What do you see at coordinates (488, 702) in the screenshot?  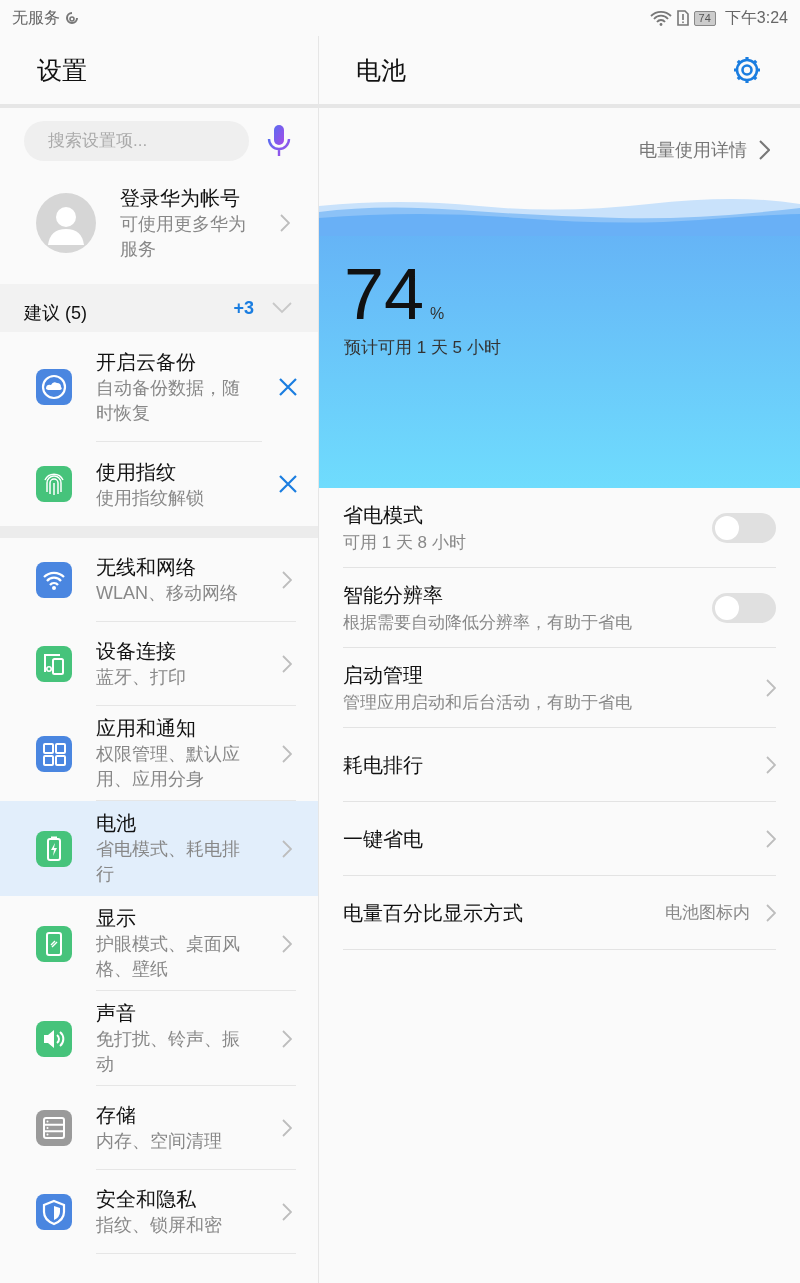 I see `row-subtitle: 管理应用启动和后台活动，有助于省电` at bounding box center [488, 702].